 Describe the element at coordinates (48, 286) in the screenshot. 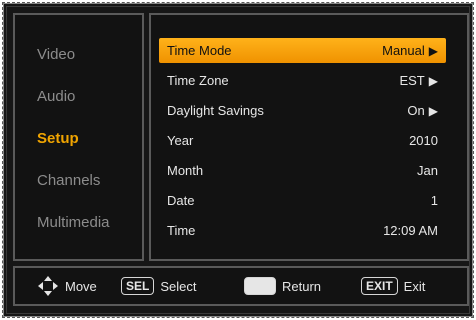

I see `dpad-arrows-icon` at that location.